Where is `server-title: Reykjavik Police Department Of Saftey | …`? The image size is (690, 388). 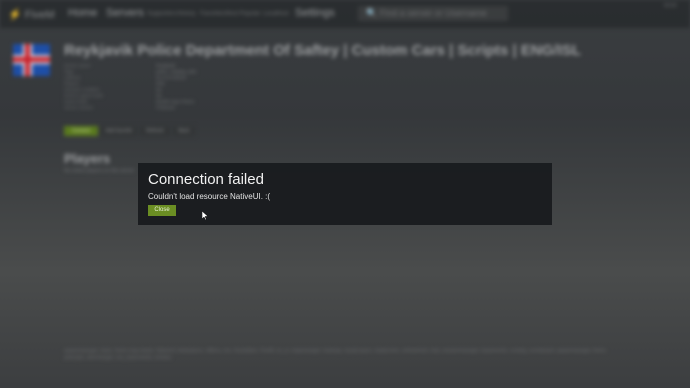
server-title: Reykjavik Police Department Of Saftey | … is located at coordinates (322, 50).